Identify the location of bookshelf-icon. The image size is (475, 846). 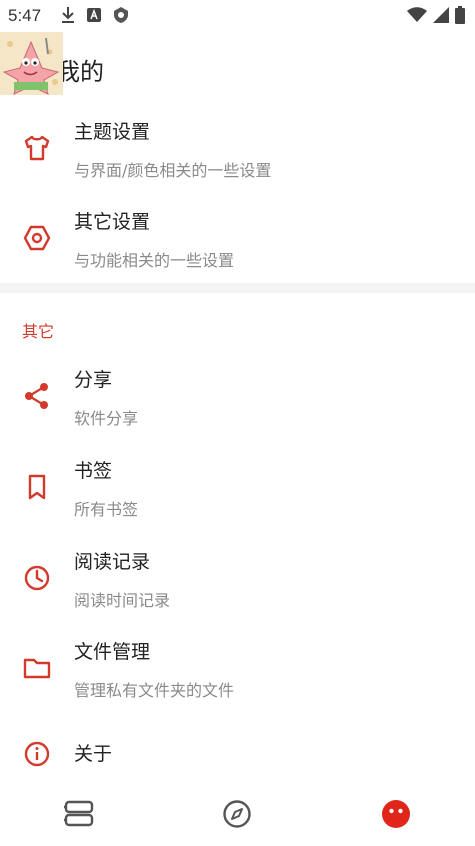
(79, 816).